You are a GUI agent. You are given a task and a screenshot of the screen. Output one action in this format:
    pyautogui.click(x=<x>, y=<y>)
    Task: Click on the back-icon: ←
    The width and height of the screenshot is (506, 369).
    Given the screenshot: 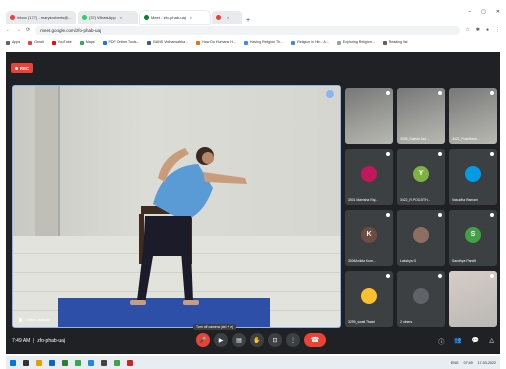 What is the action you would take?
    pyautogui.click(x=8, y=30)
    